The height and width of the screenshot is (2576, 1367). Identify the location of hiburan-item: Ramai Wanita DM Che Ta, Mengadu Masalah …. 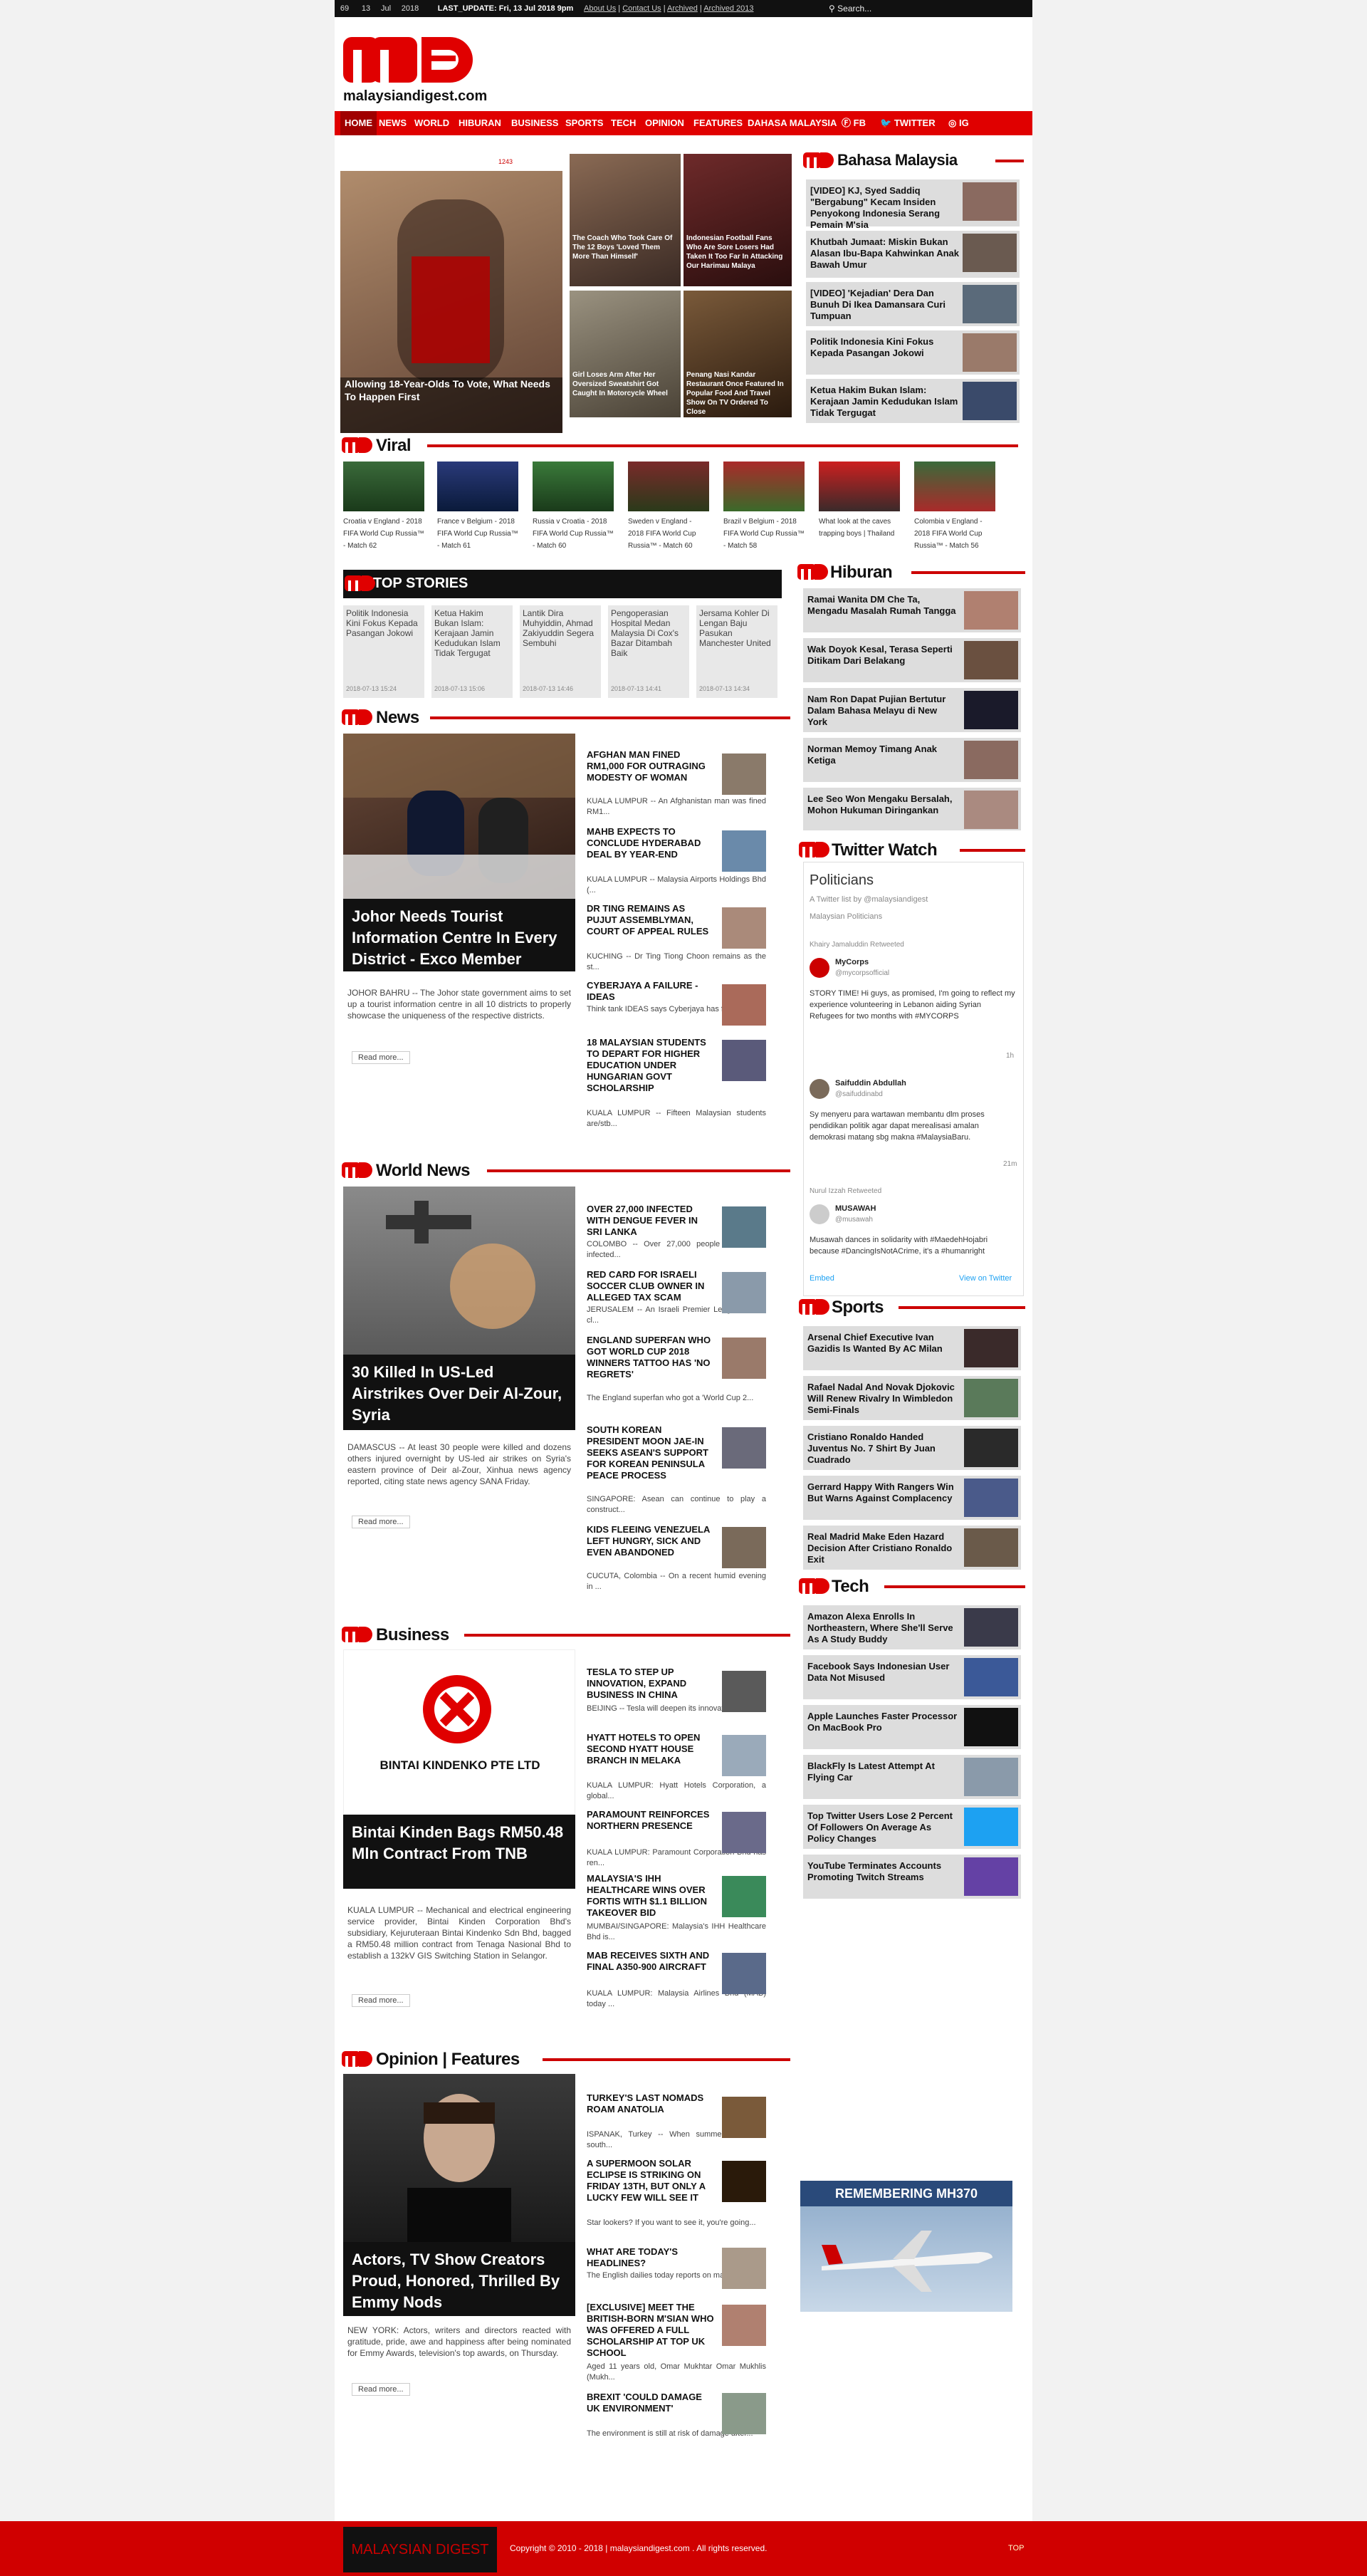
(912, 610).